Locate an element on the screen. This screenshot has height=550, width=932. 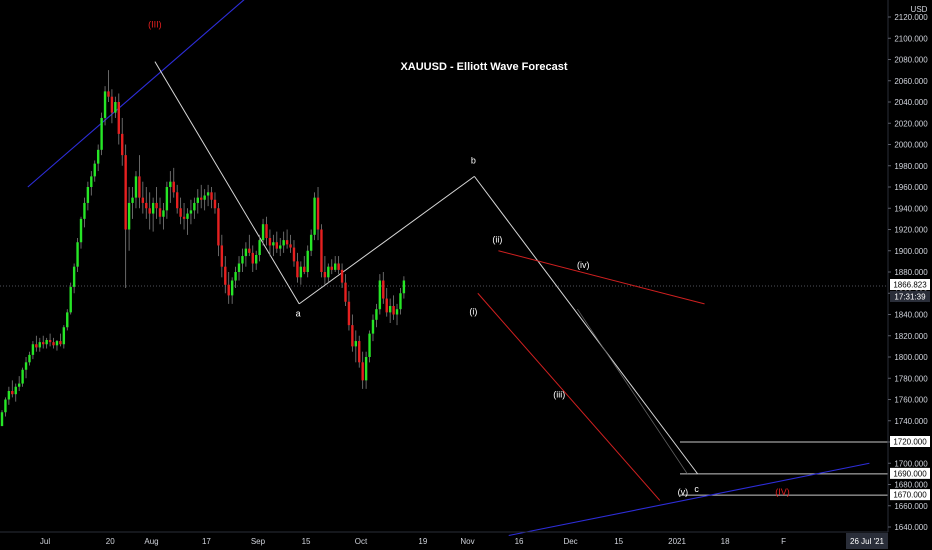
price-tick-label: 2000.000 is located at coordinates (911, 145).